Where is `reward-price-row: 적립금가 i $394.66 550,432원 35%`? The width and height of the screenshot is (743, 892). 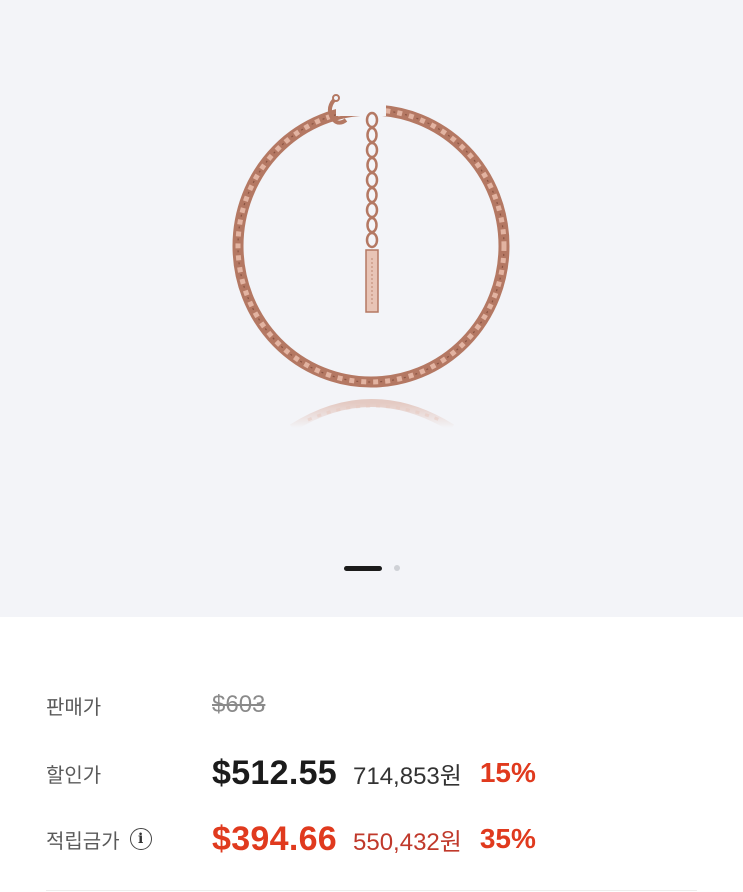 reward-price-row: 적립금가 i $394.66 550,432원 35% is located at coordinates (384, 839).